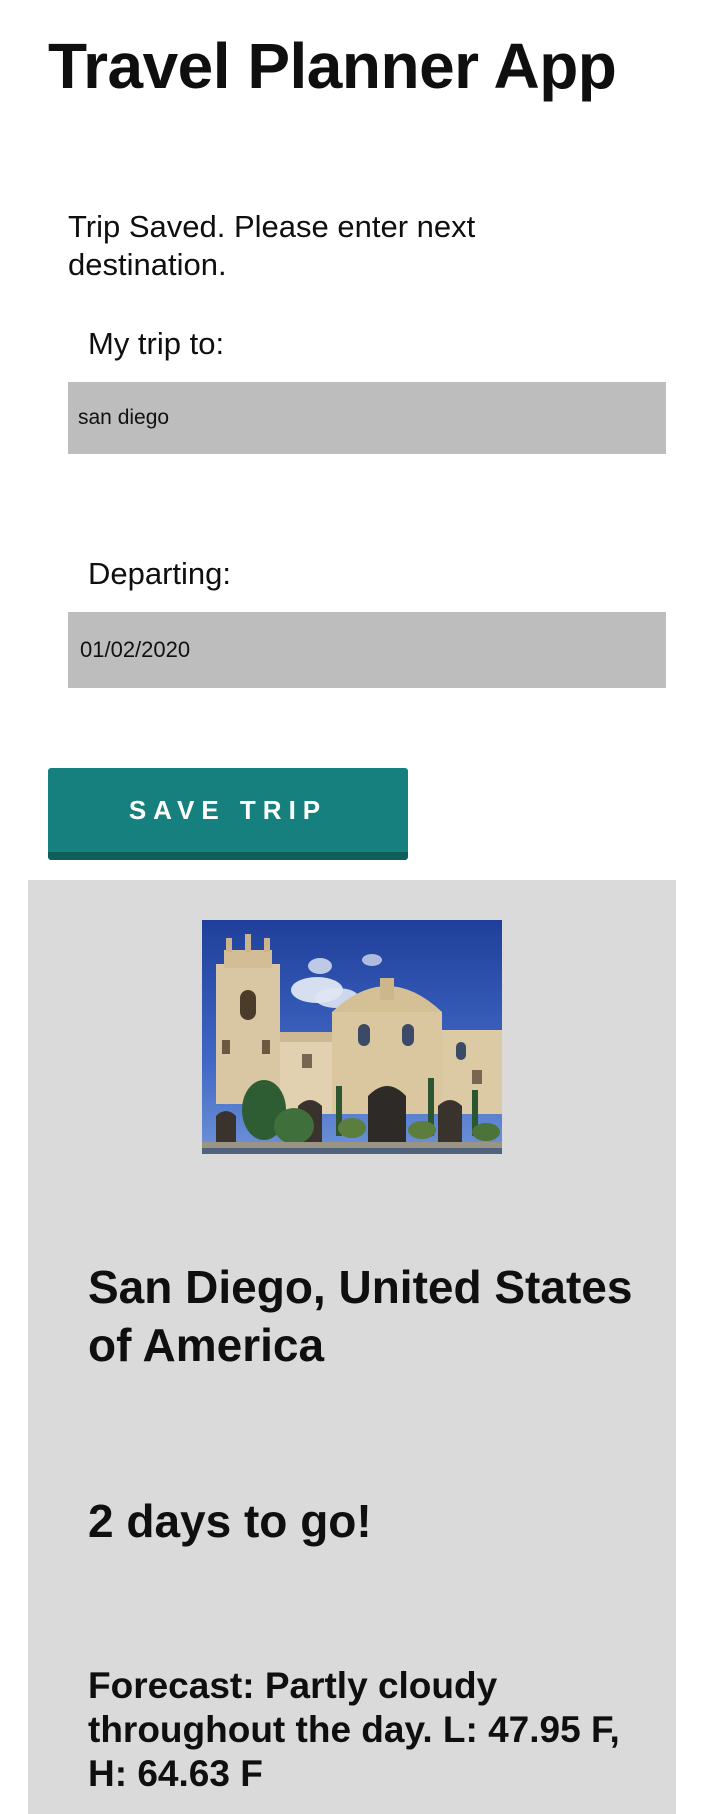 Image resolution: width=708 pixels, height=1814 pixels. What do you see at coordinates (352, 1037) in the screenshot?
I see `destination-photo` at bounding box center [352, 1037].